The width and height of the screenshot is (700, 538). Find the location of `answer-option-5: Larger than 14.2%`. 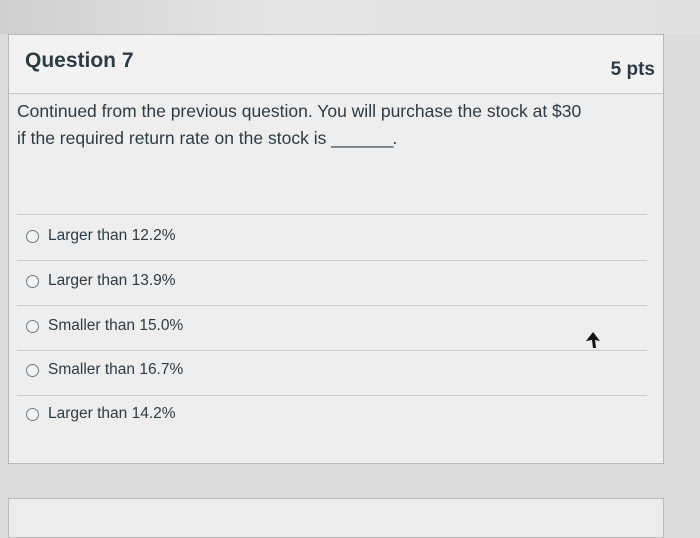

answer-option-5: Larger than 14.2% is located at coordinates (101, 414).